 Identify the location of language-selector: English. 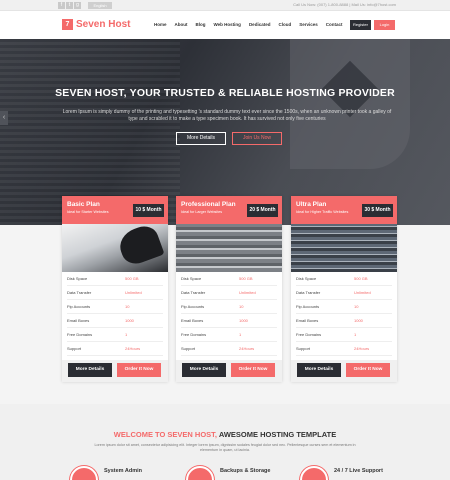
(100, 5).